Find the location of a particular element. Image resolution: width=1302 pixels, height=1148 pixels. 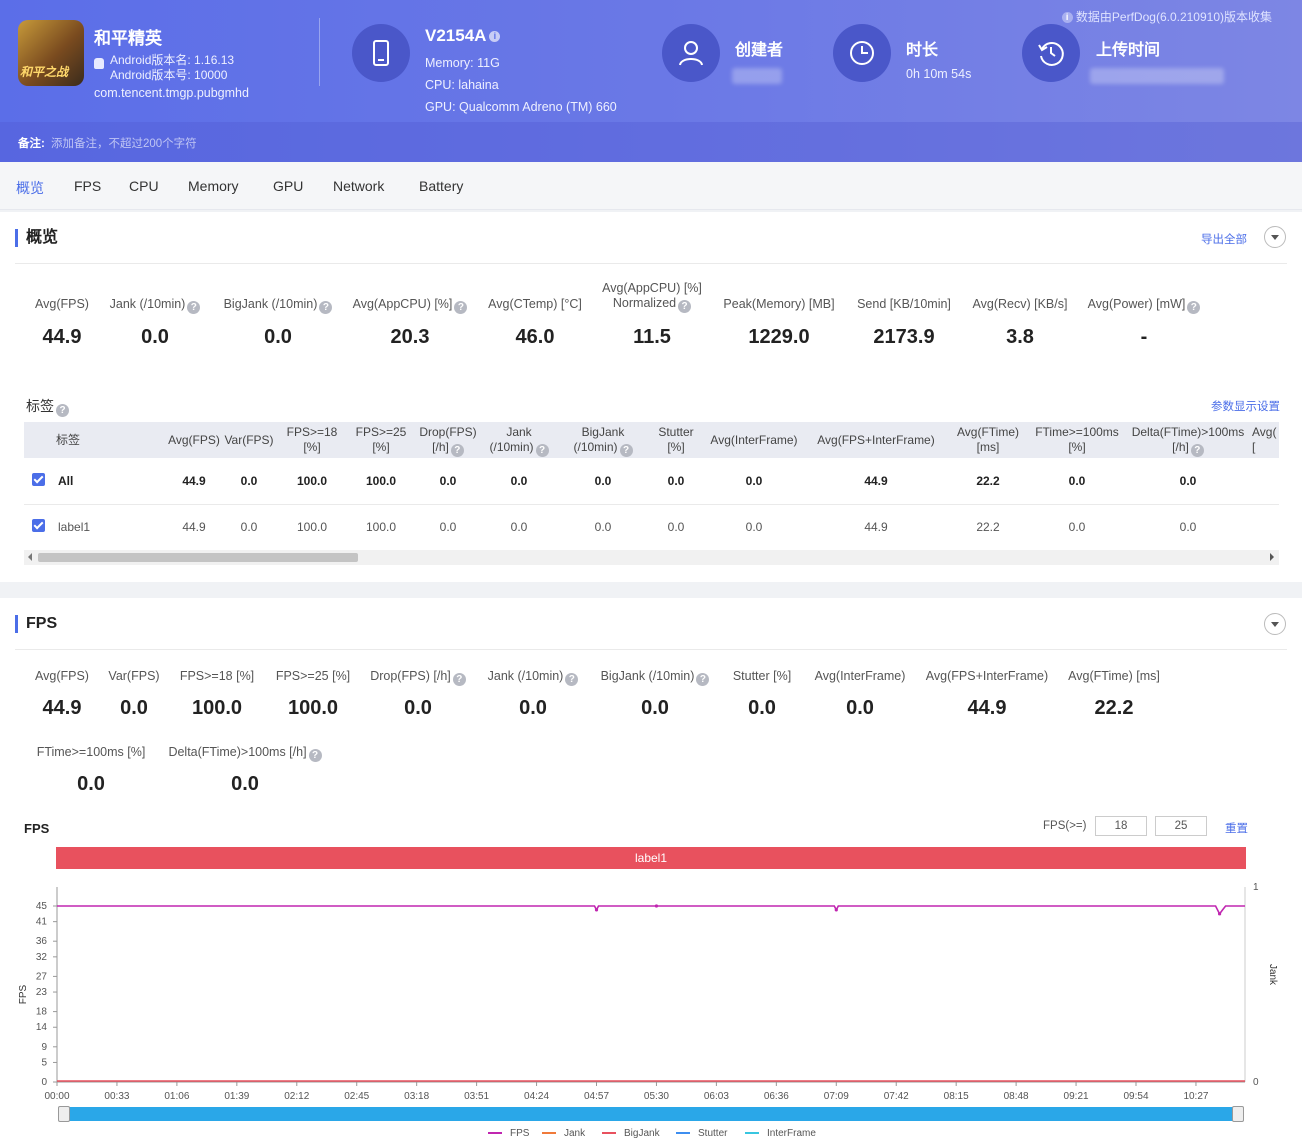

game-icon: 和平之战 is located at coordinates (51, 53).